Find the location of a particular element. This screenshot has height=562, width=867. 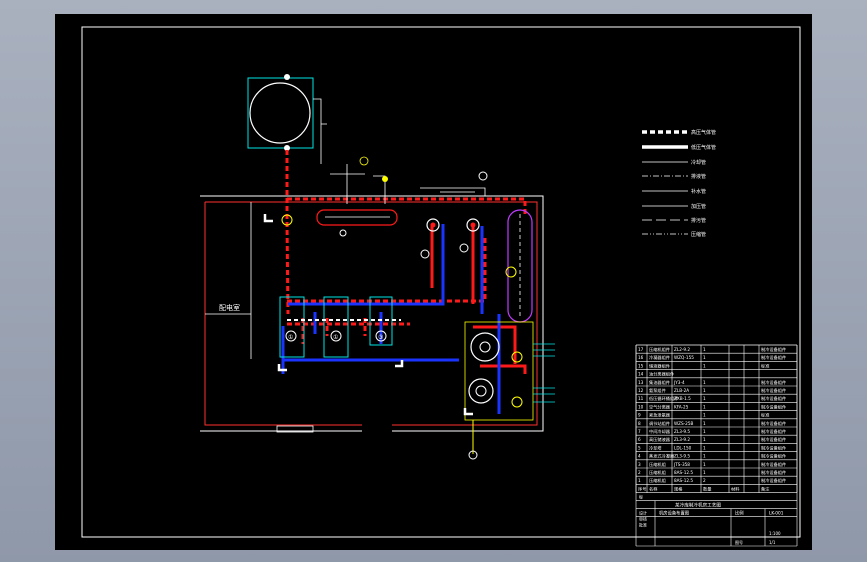

table-cell: KFA-25 is located at coordinates (681, 406).